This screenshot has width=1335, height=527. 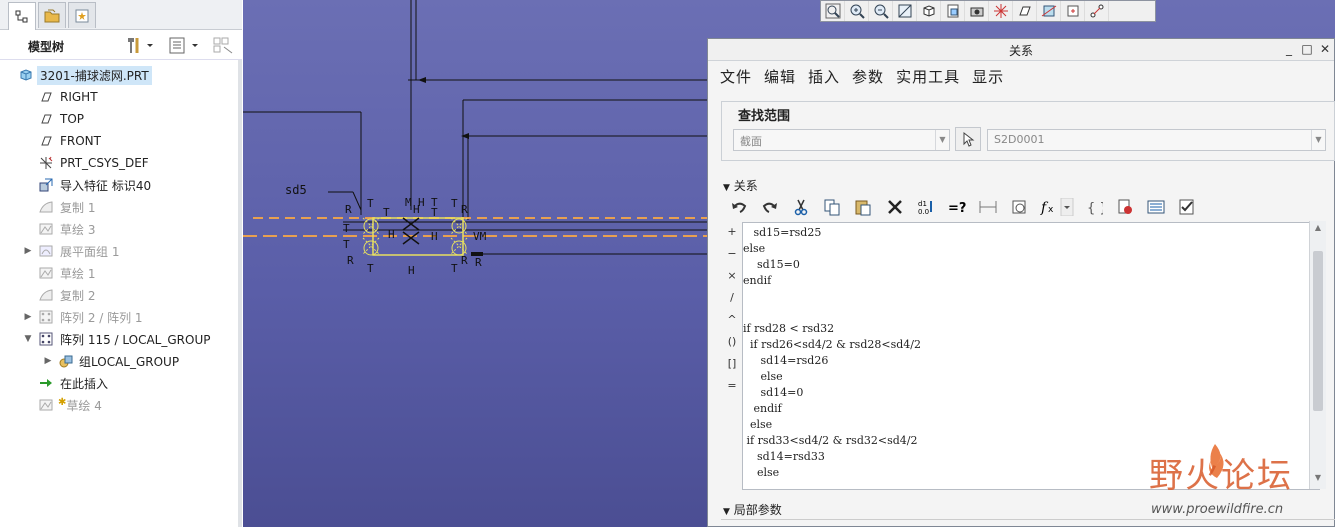 I want to click on close-button: ✕, so click(x=1325, y=49).